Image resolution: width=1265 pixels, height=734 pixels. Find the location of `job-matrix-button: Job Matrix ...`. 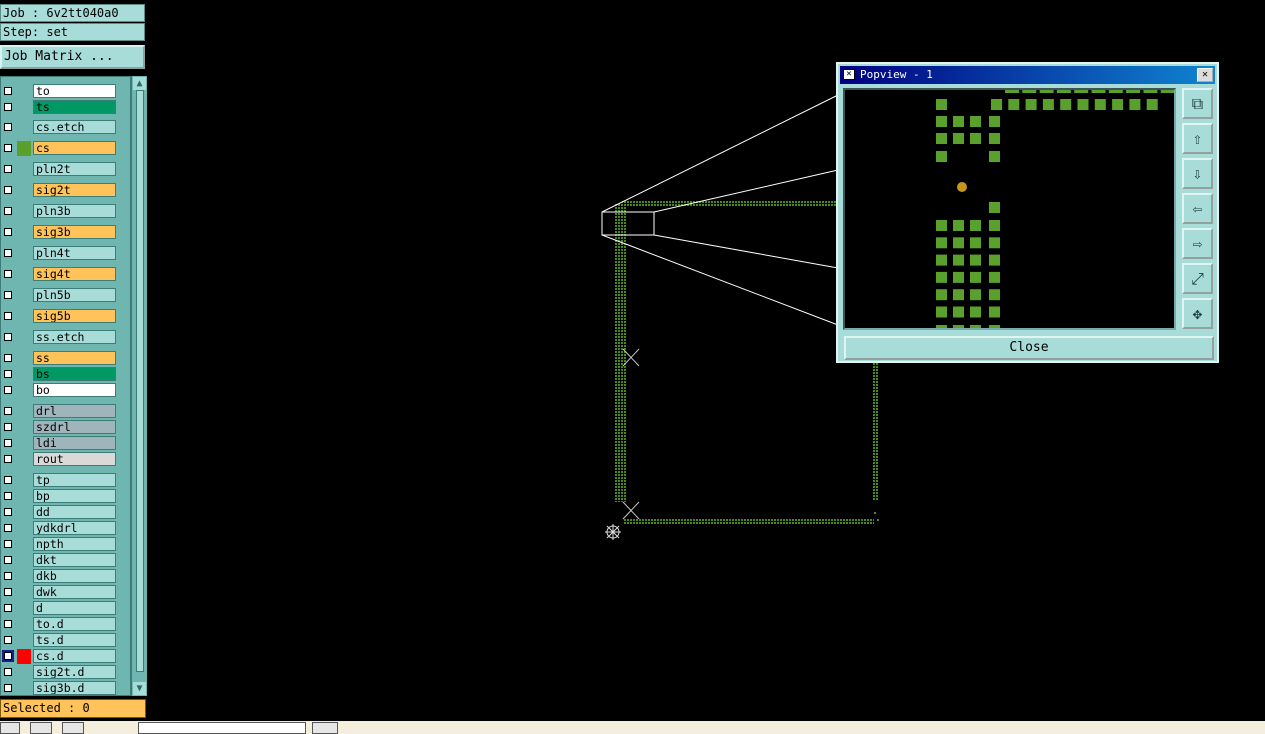

job-matrix-button: Job Matrix ... is located at coordinates (72, 57).